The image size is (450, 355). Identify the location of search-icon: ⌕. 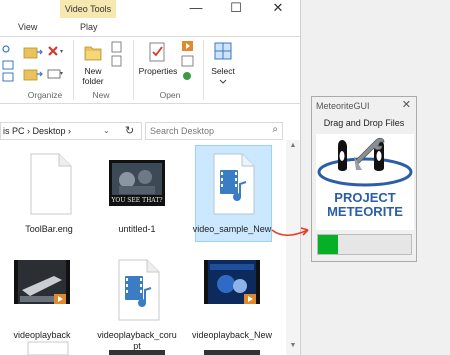
(275, 129).